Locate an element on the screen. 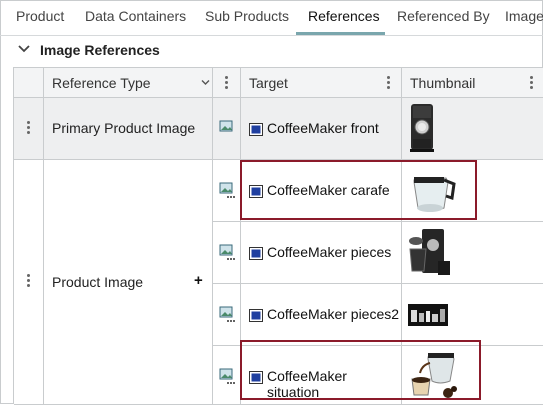 This screenshot has width=543, height=405. header-thumbnail-label: Thumbnail is located at coordinates (443, 83).